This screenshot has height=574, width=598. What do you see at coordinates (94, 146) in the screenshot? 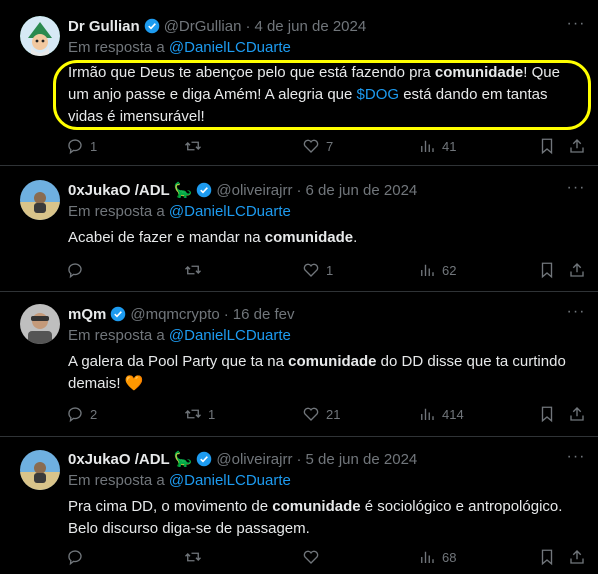
I see `reply-count: 1` at bounding box center [94, 146].